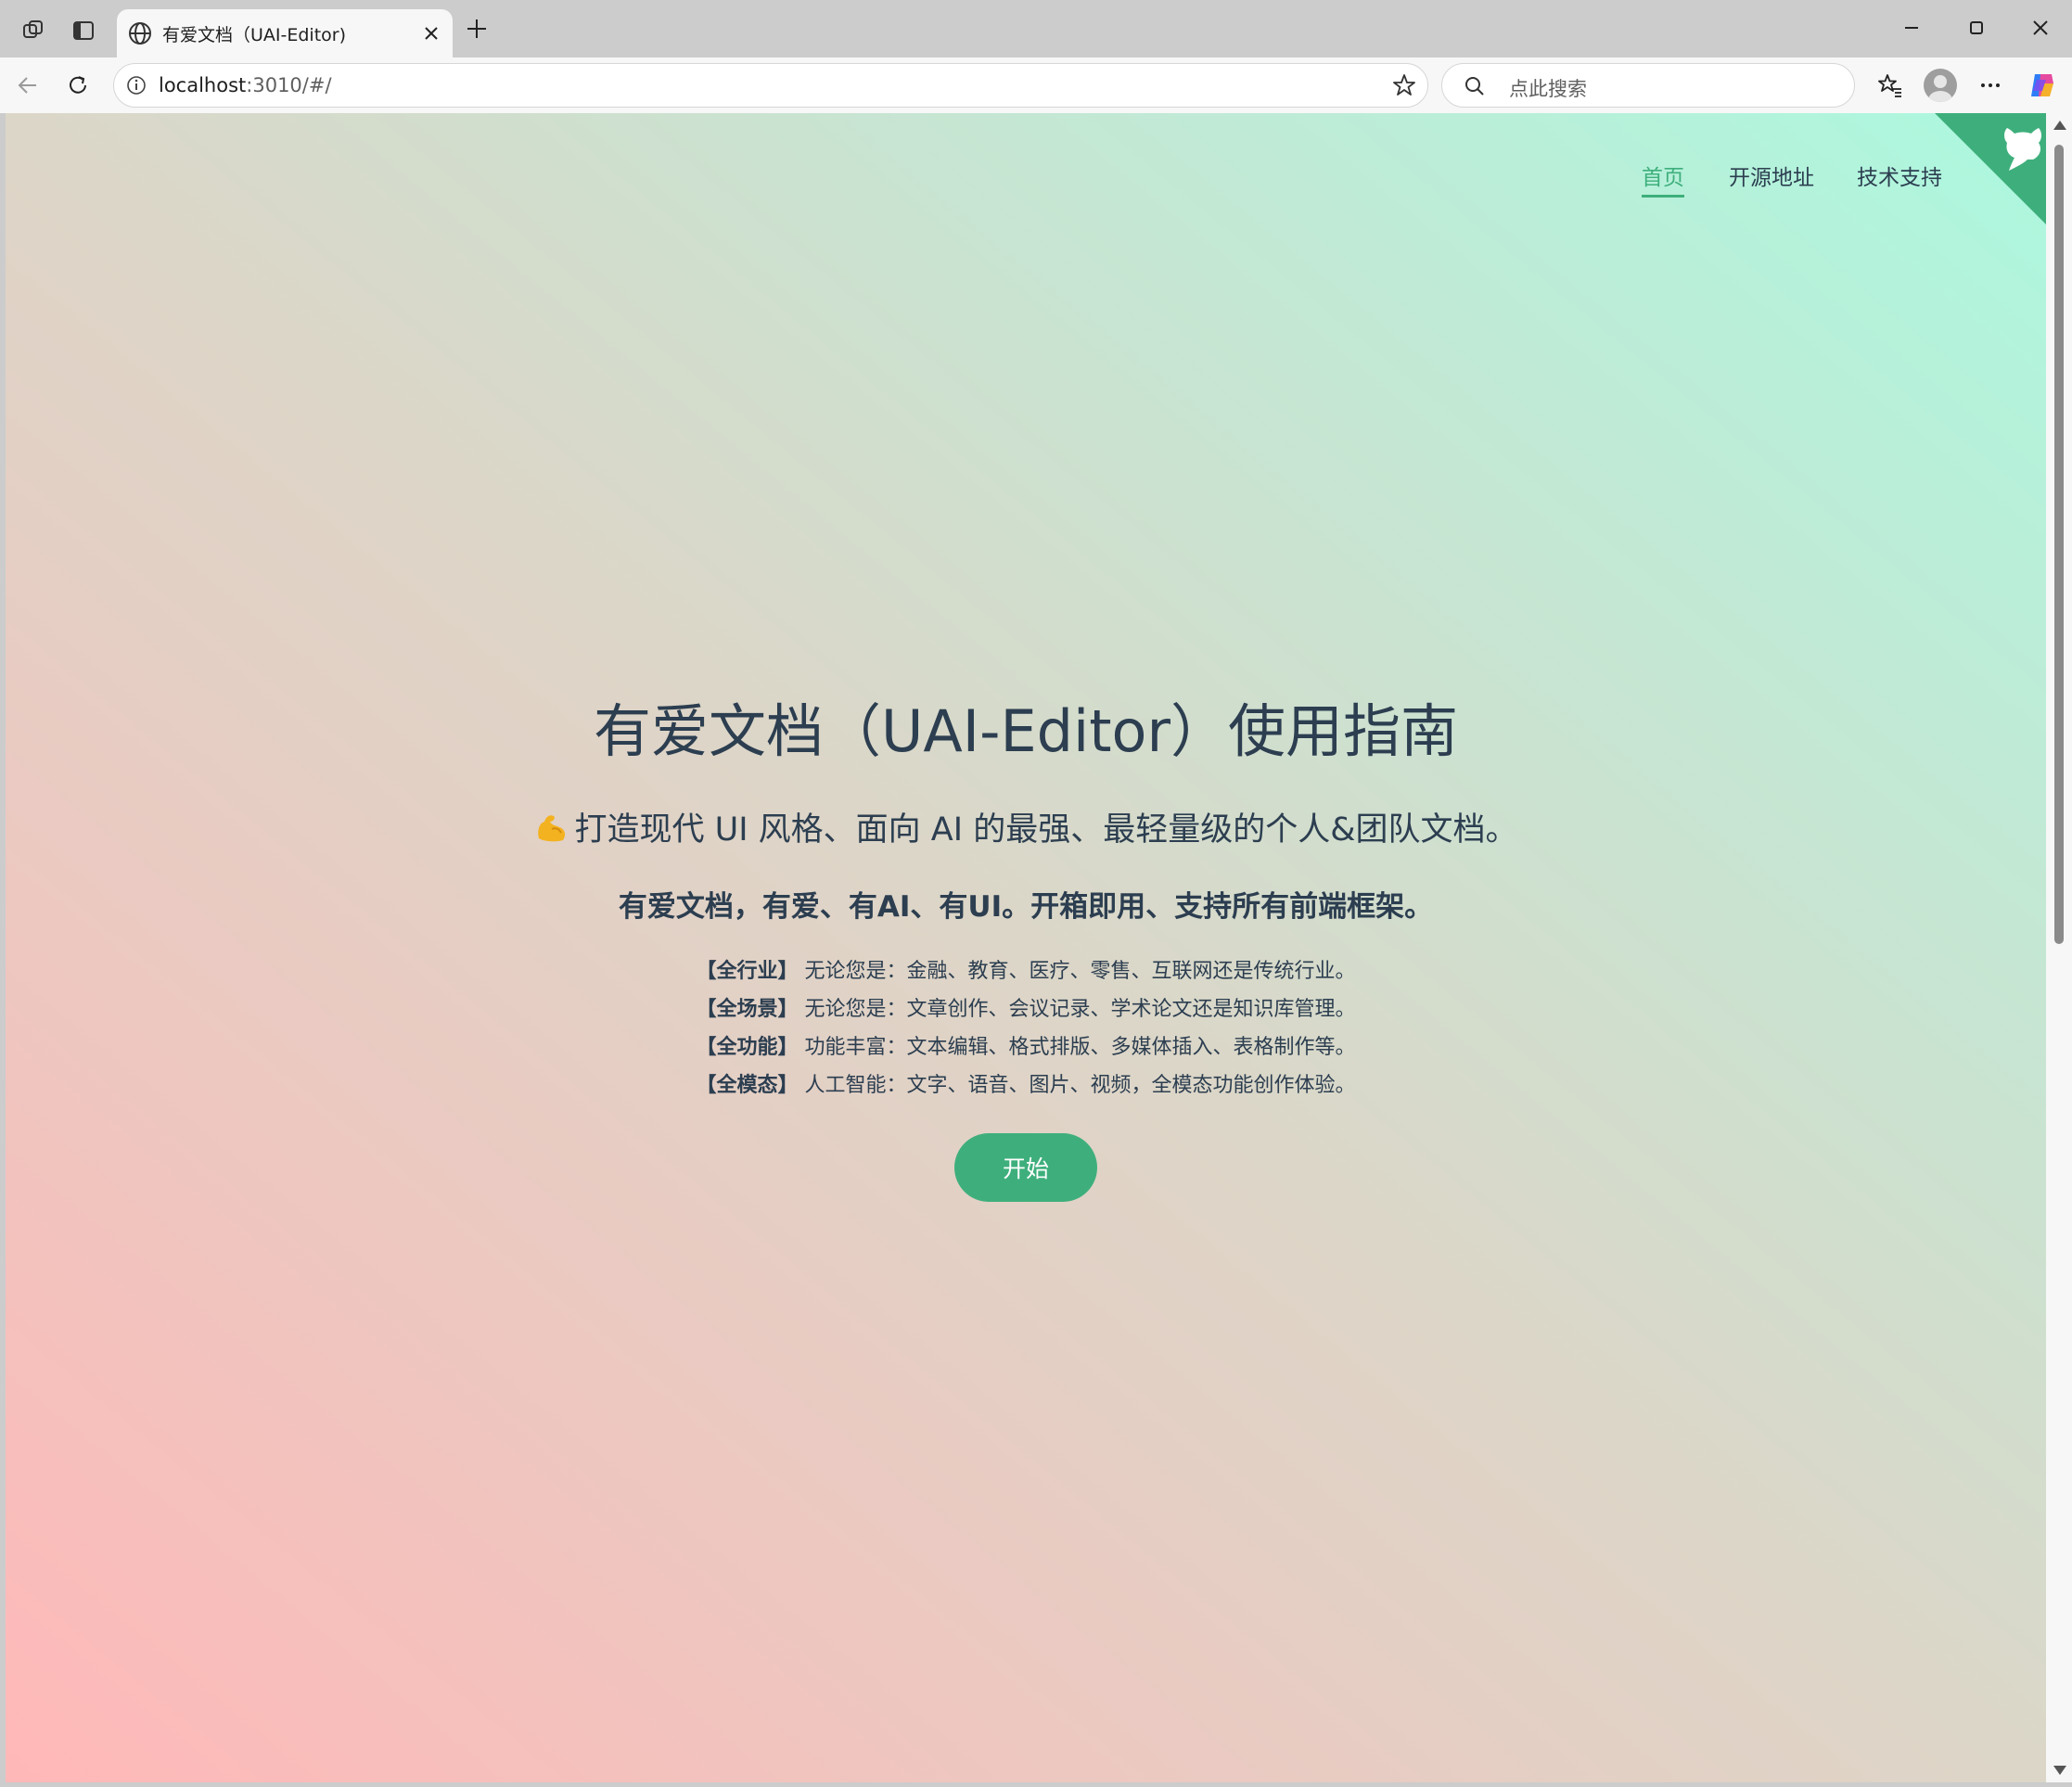  Describe the element at coordinates (1026, 1167) in the screenshot. I see `start-button: 开始` at that location.